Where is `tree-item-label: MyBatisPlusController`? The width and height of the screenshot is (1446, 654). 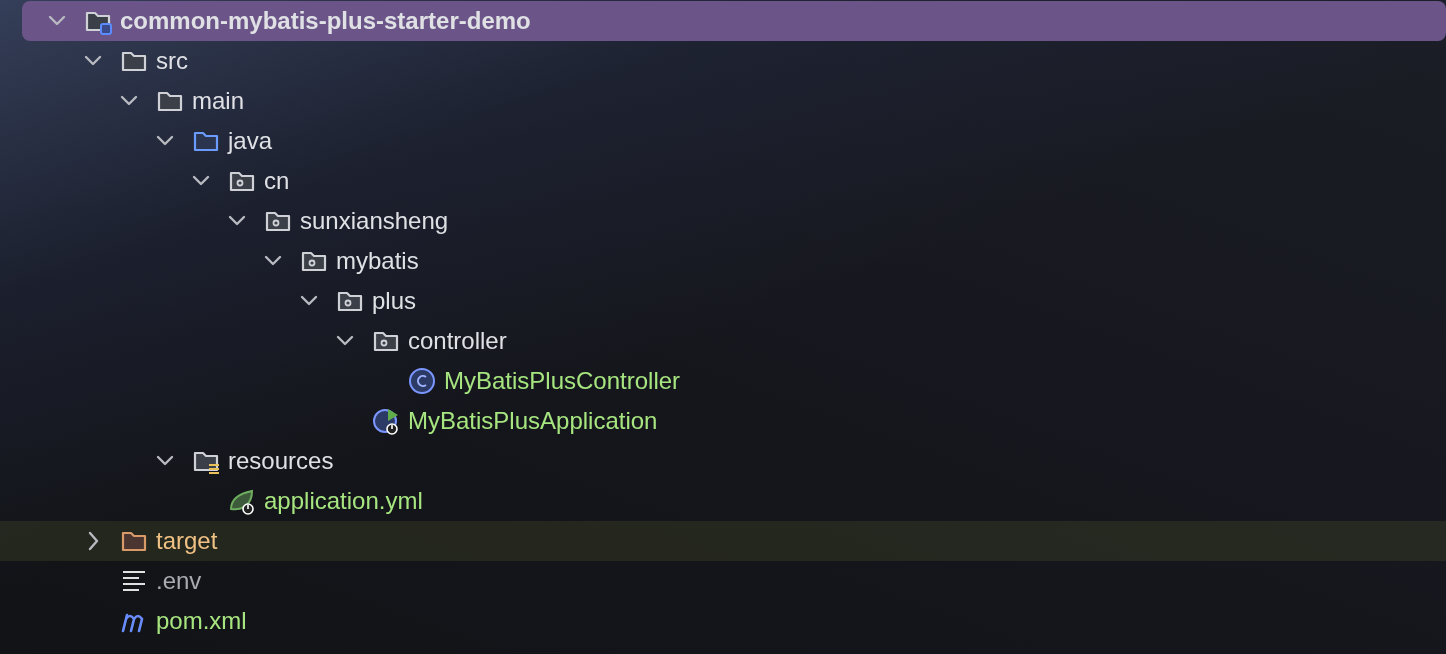 tree-item-label: MyBatisPlusController is located at coordinates (562, 381).